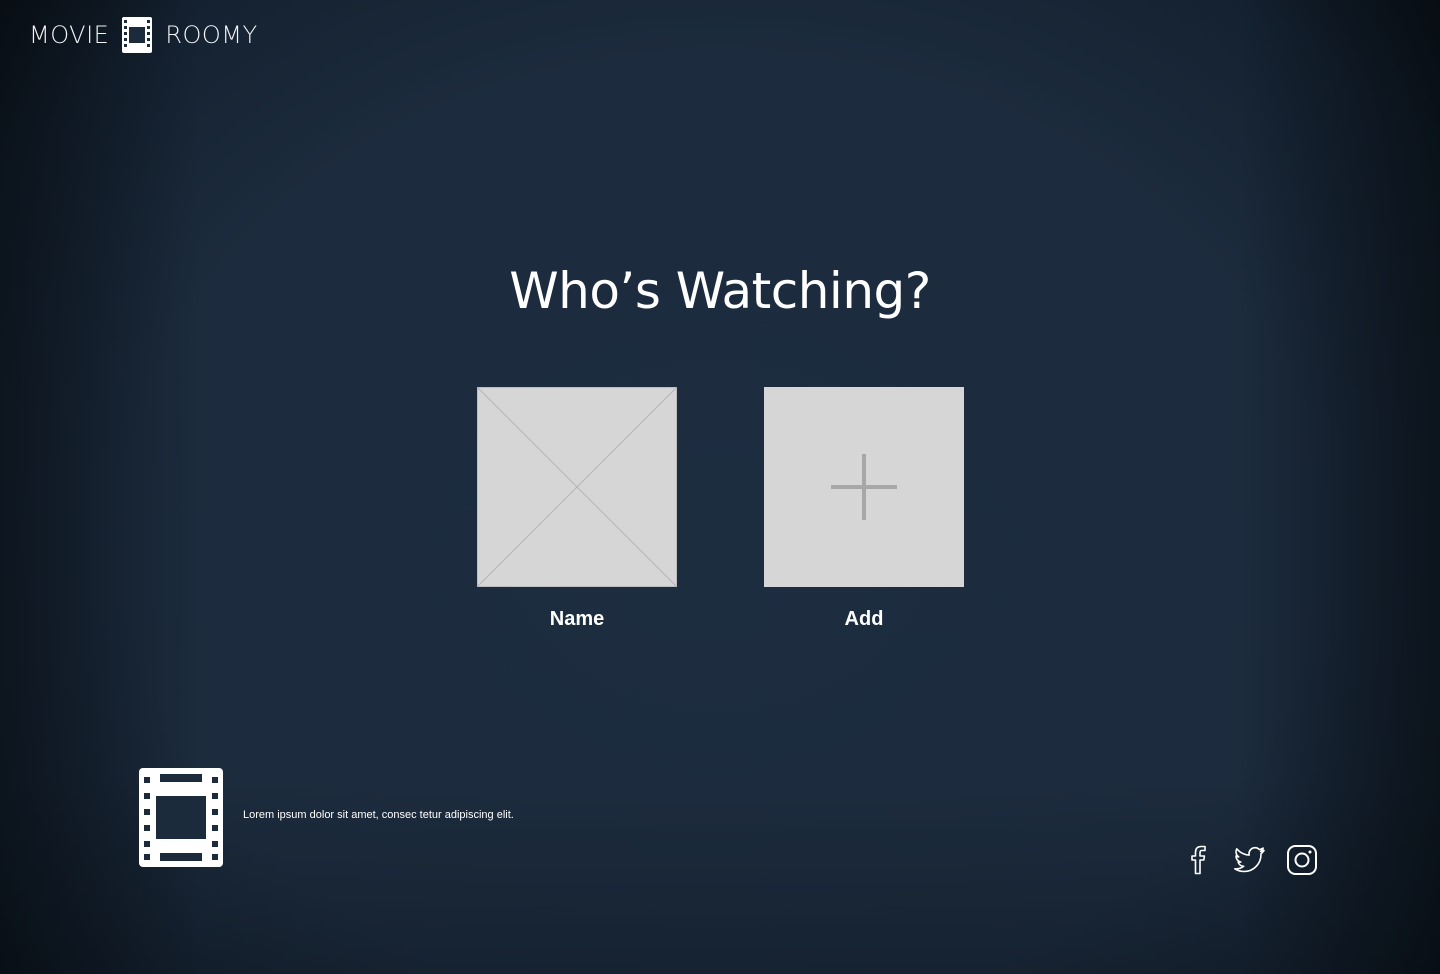 The image size is (1440, 974). What do you see at coordinates (181, 817) in the screenshot?
I see `footer-film-strip-icon` at bounding box center [181, 817].